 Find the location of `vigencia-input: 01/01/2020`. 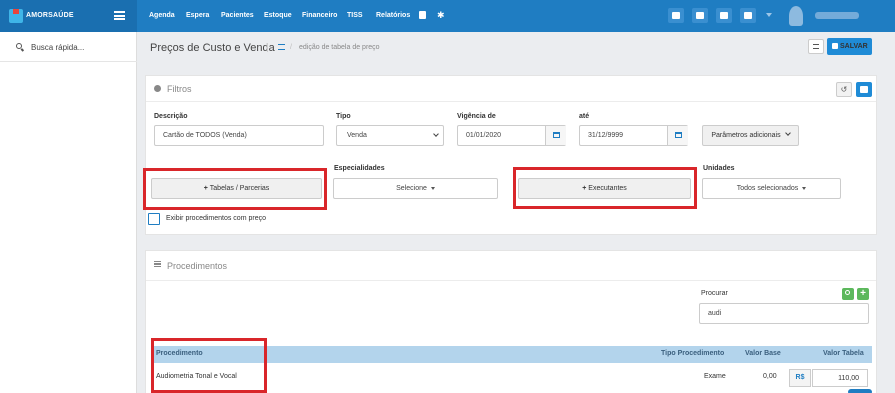

vigencia-input: 01/01/2020 is located at coordinates (511, 135).